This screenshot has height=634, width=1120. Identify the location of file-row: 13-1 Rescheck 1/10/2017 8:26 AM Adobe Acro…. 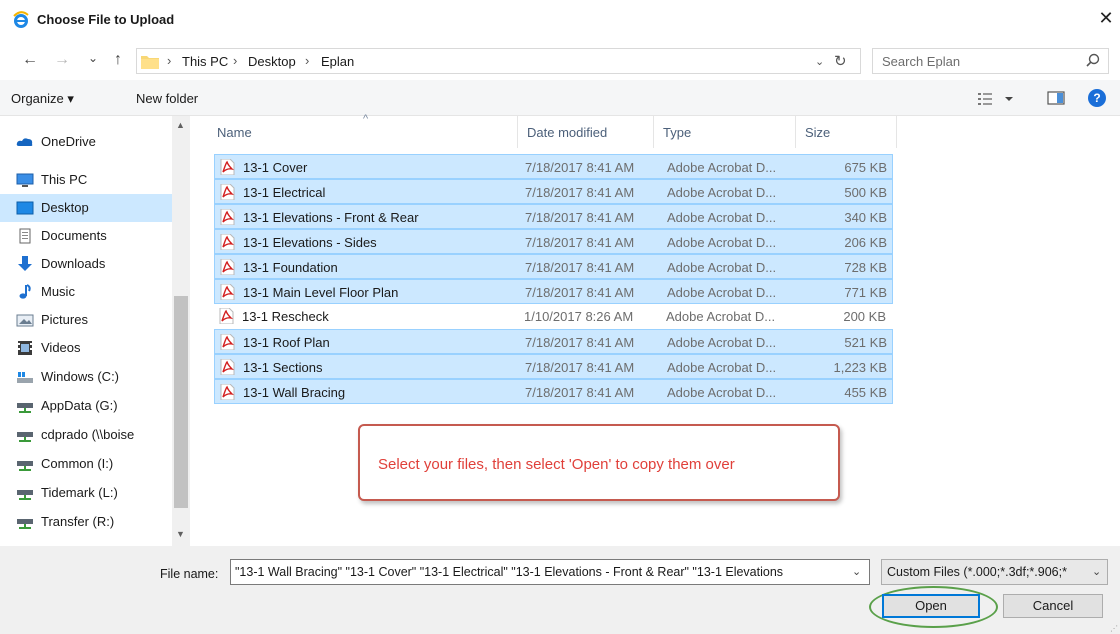
(553, 316).